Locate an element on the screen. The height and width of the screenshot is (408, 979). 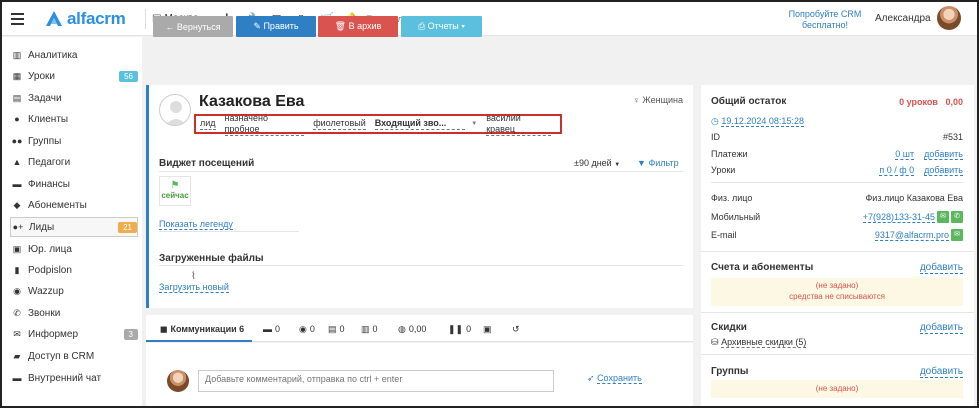
mail-icon: ✉ is located at coordinates (957, 235).